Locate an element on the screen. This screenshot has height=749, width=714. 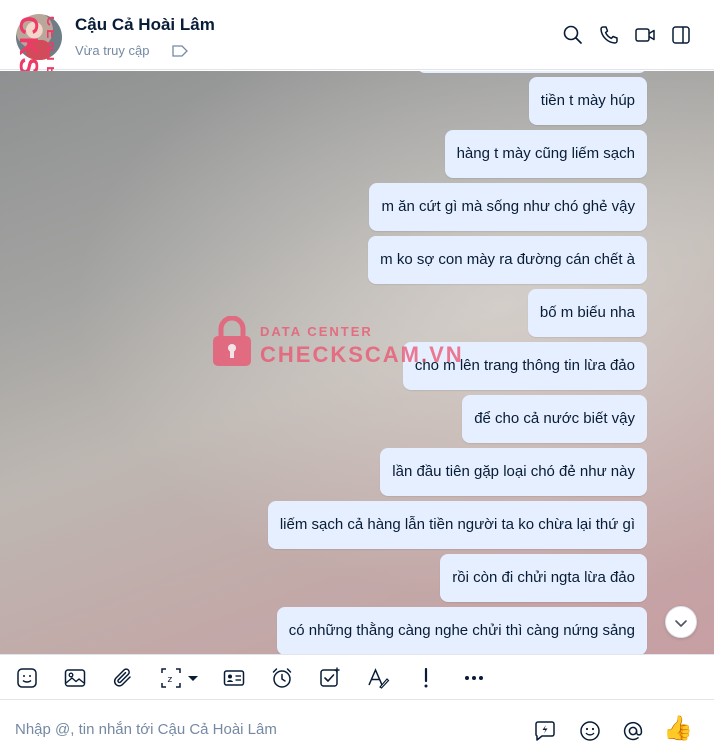
svg-text: z is located at coordinates (170, 680).